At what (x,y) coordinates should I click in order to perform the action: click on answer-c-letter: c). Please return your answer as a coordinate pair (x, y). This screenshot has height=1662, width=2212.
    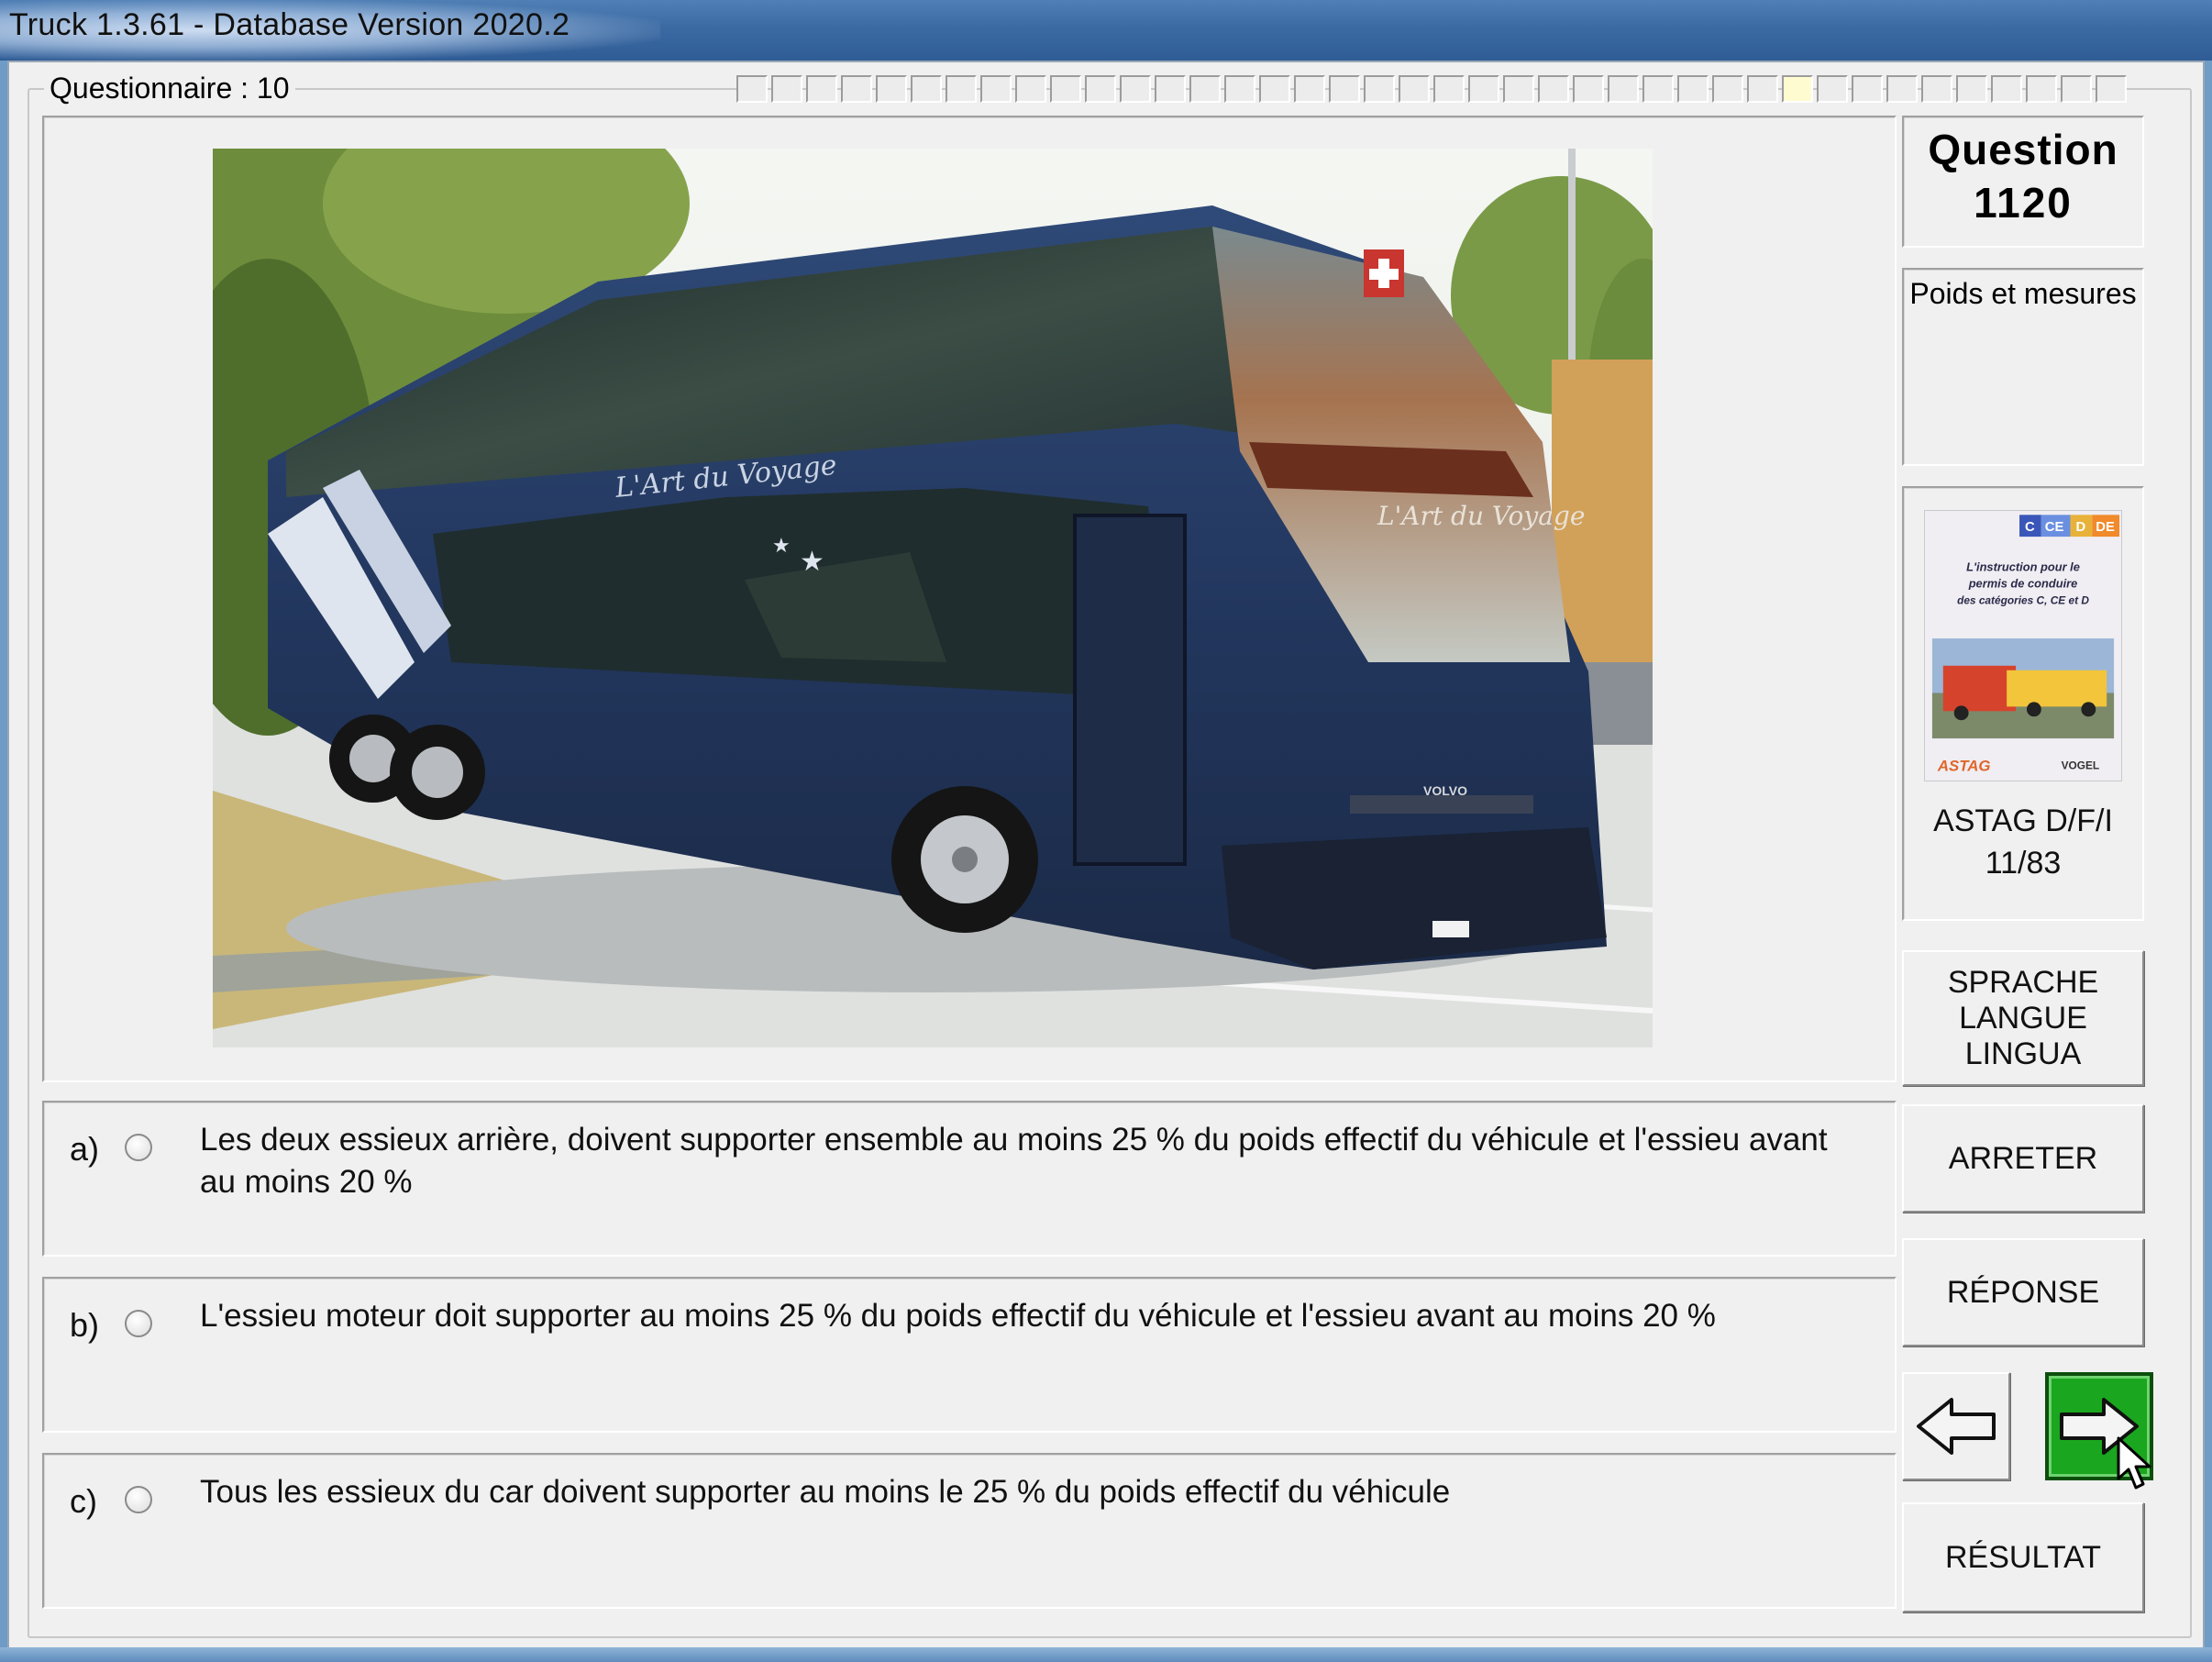
    Looking at the image, I should click on (84, 1501).